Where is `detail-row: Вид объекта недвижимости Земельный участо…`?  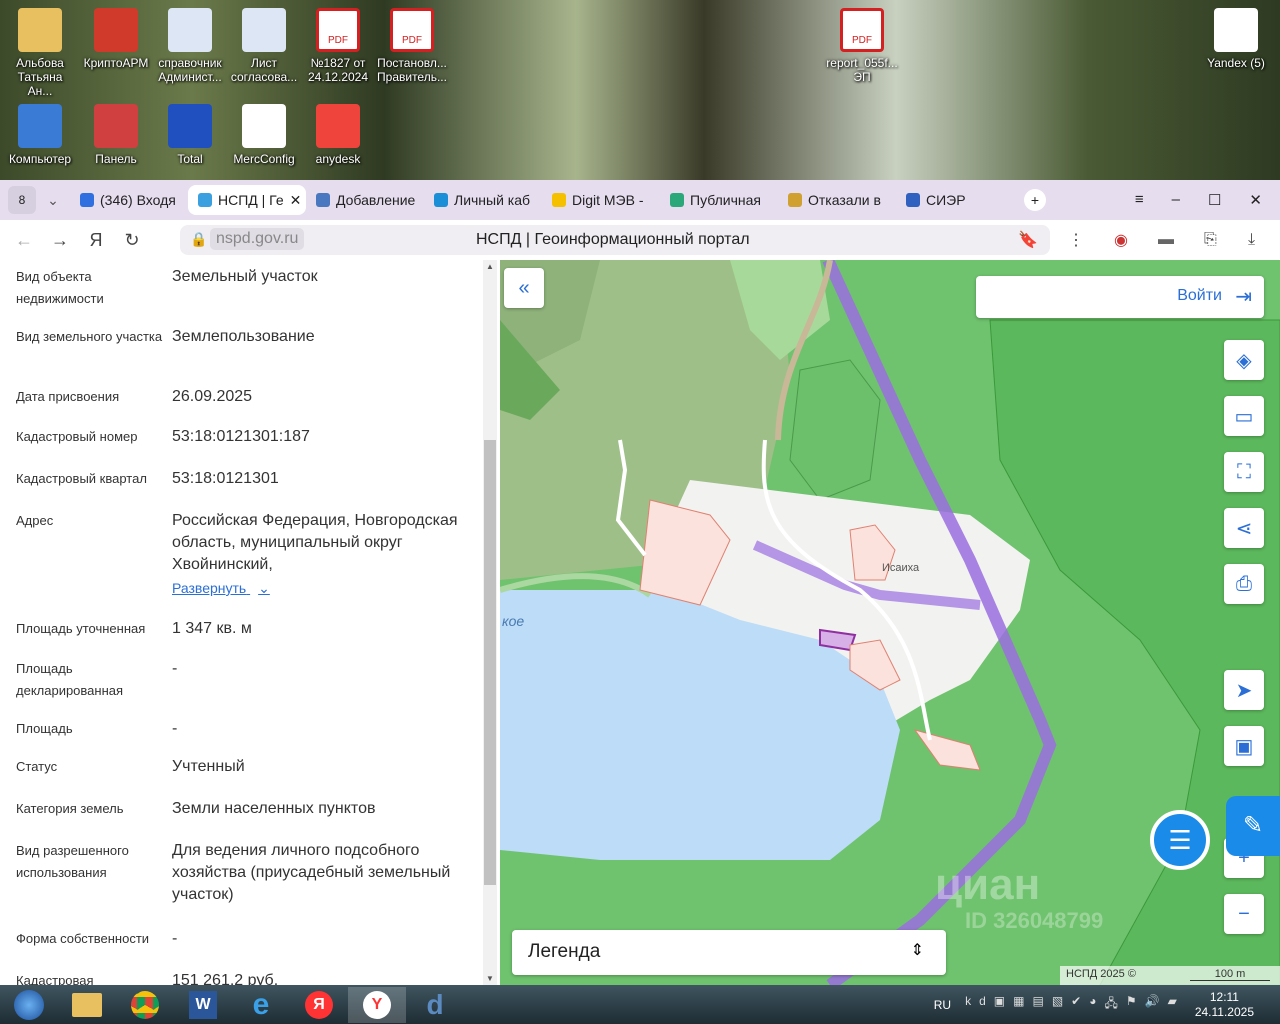 detail-row: Вид объекта недвижимости Земельный участо… is located at coordinates (246, 288).